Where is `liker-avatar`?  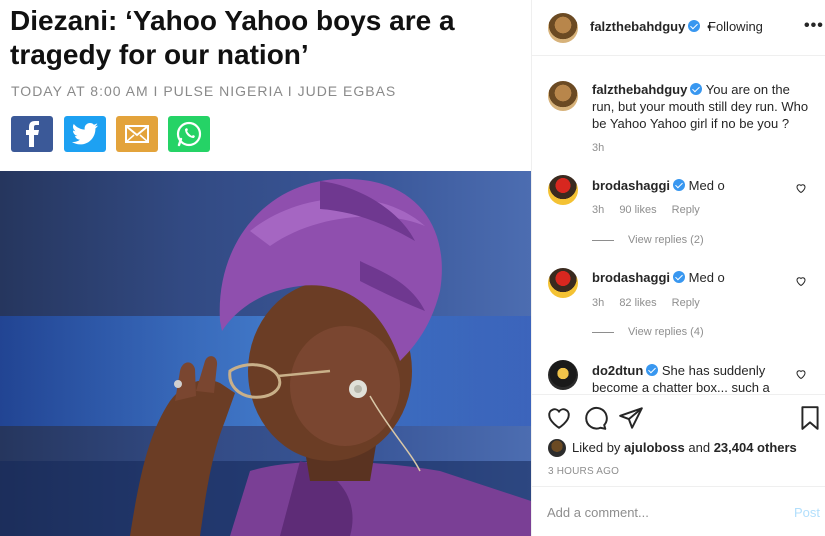
liker-avatar is located at coordinates (557, 448).